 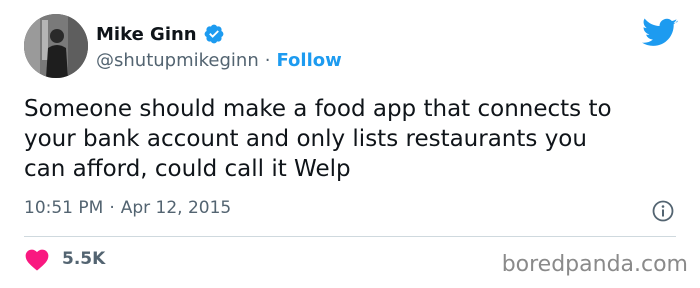 I want to click on avatar-photo, so click(x=56, y=46).